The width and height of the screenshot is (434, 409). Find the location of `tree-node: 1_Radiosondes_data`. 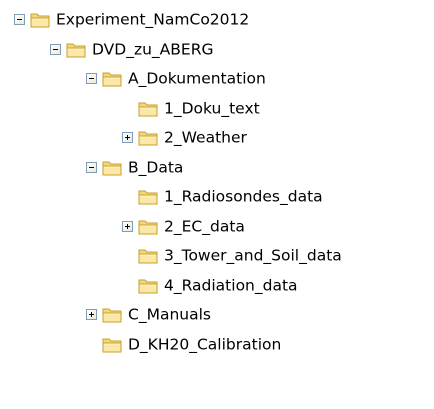

tree-node: 1_Radiosondes_data is located at coordinates (217, 197).